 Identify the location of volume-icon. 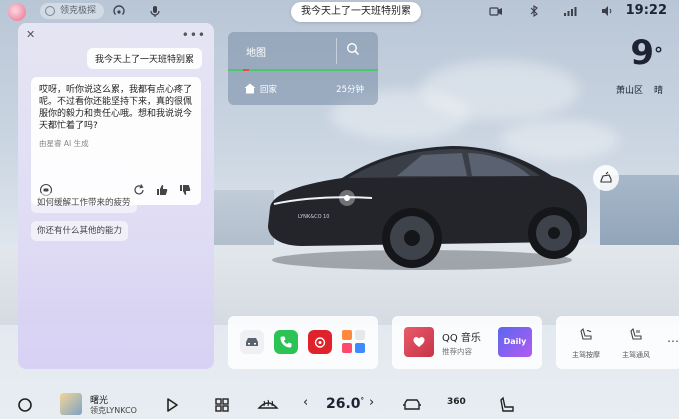
(607, 11).